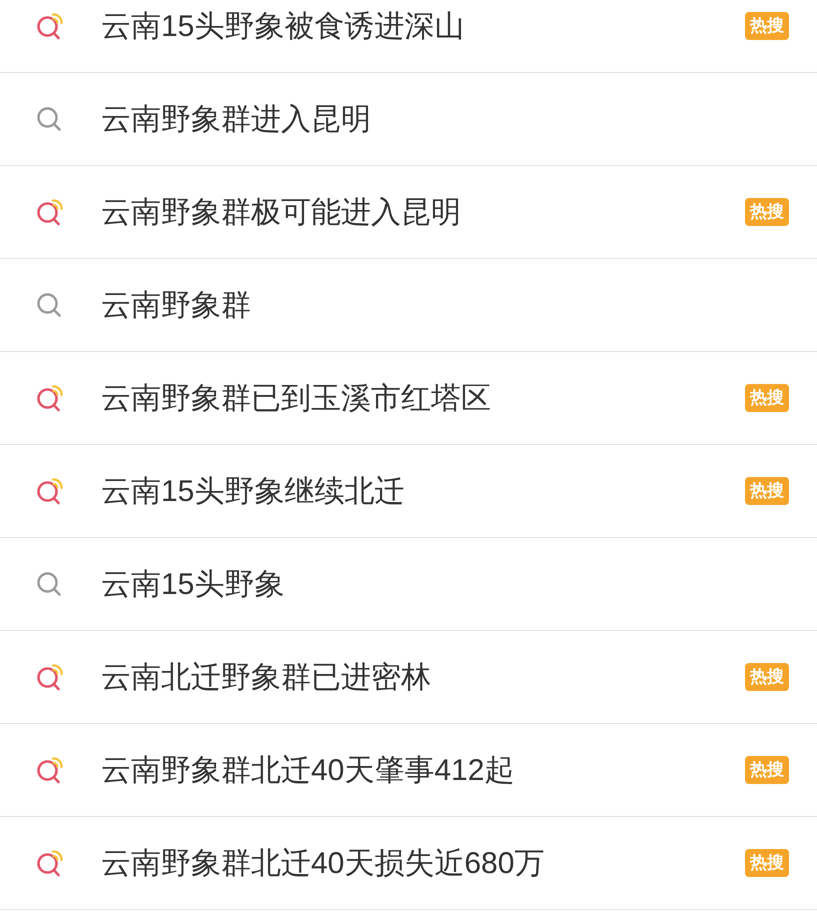 The image size is (817, 917). I want to click on search-suggestion-item: 云南15头野象, so click(408, 584).